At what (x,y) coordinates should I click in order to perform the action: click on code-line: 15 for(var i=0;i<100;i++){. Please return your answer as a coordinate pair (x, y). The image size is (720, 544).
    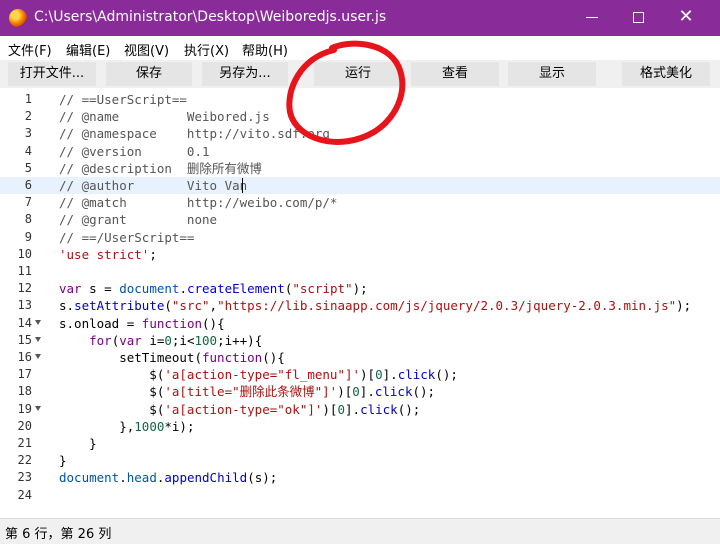
    Looking at the image, I should click on (360, 340).